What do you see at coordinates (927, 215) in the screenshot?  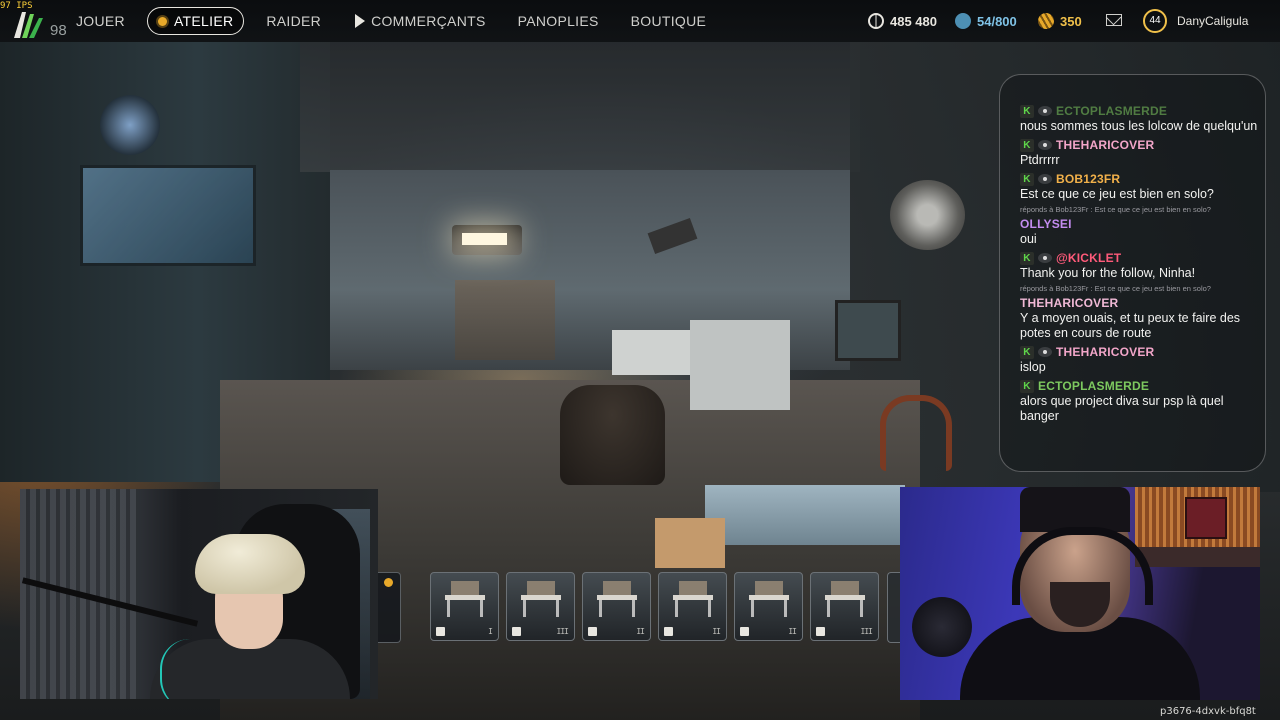 I see `scene-surgical-lamp` at bounding box center [927, 215].